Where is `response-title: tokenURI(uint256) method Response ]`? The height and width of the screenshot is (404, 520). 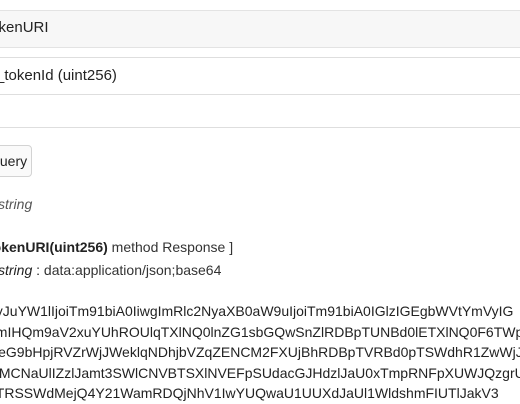 response-title: tokenURI(uint256) method Response ] is located at coordinates (116, 247).